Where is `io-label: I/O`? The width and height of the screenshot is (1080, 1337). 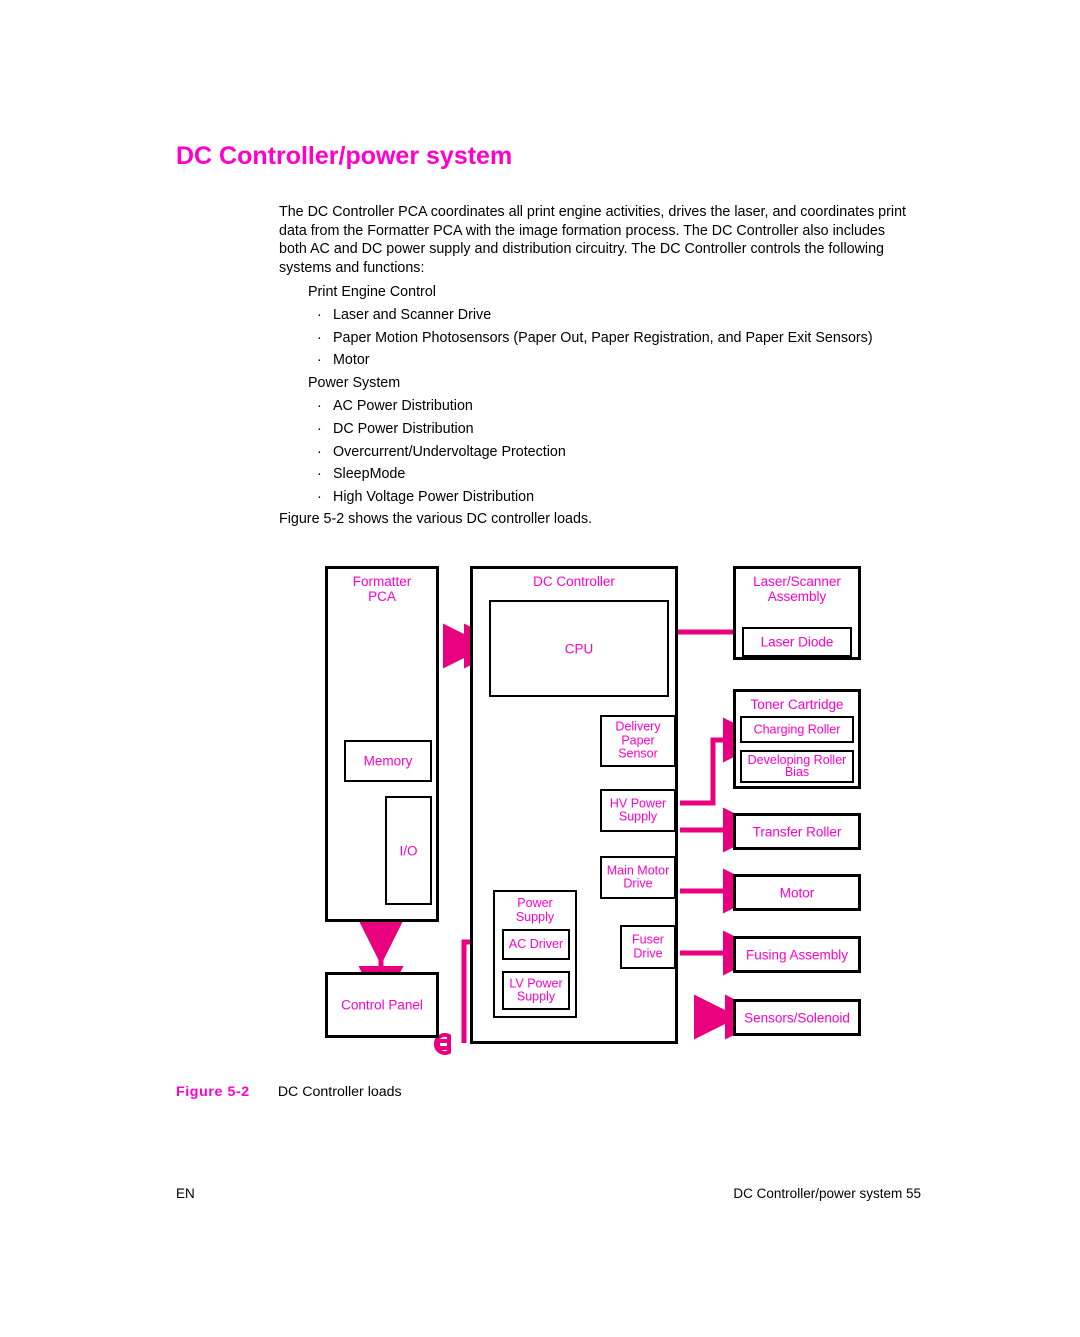
io-label: I/O is located at coordinates (408, 850).